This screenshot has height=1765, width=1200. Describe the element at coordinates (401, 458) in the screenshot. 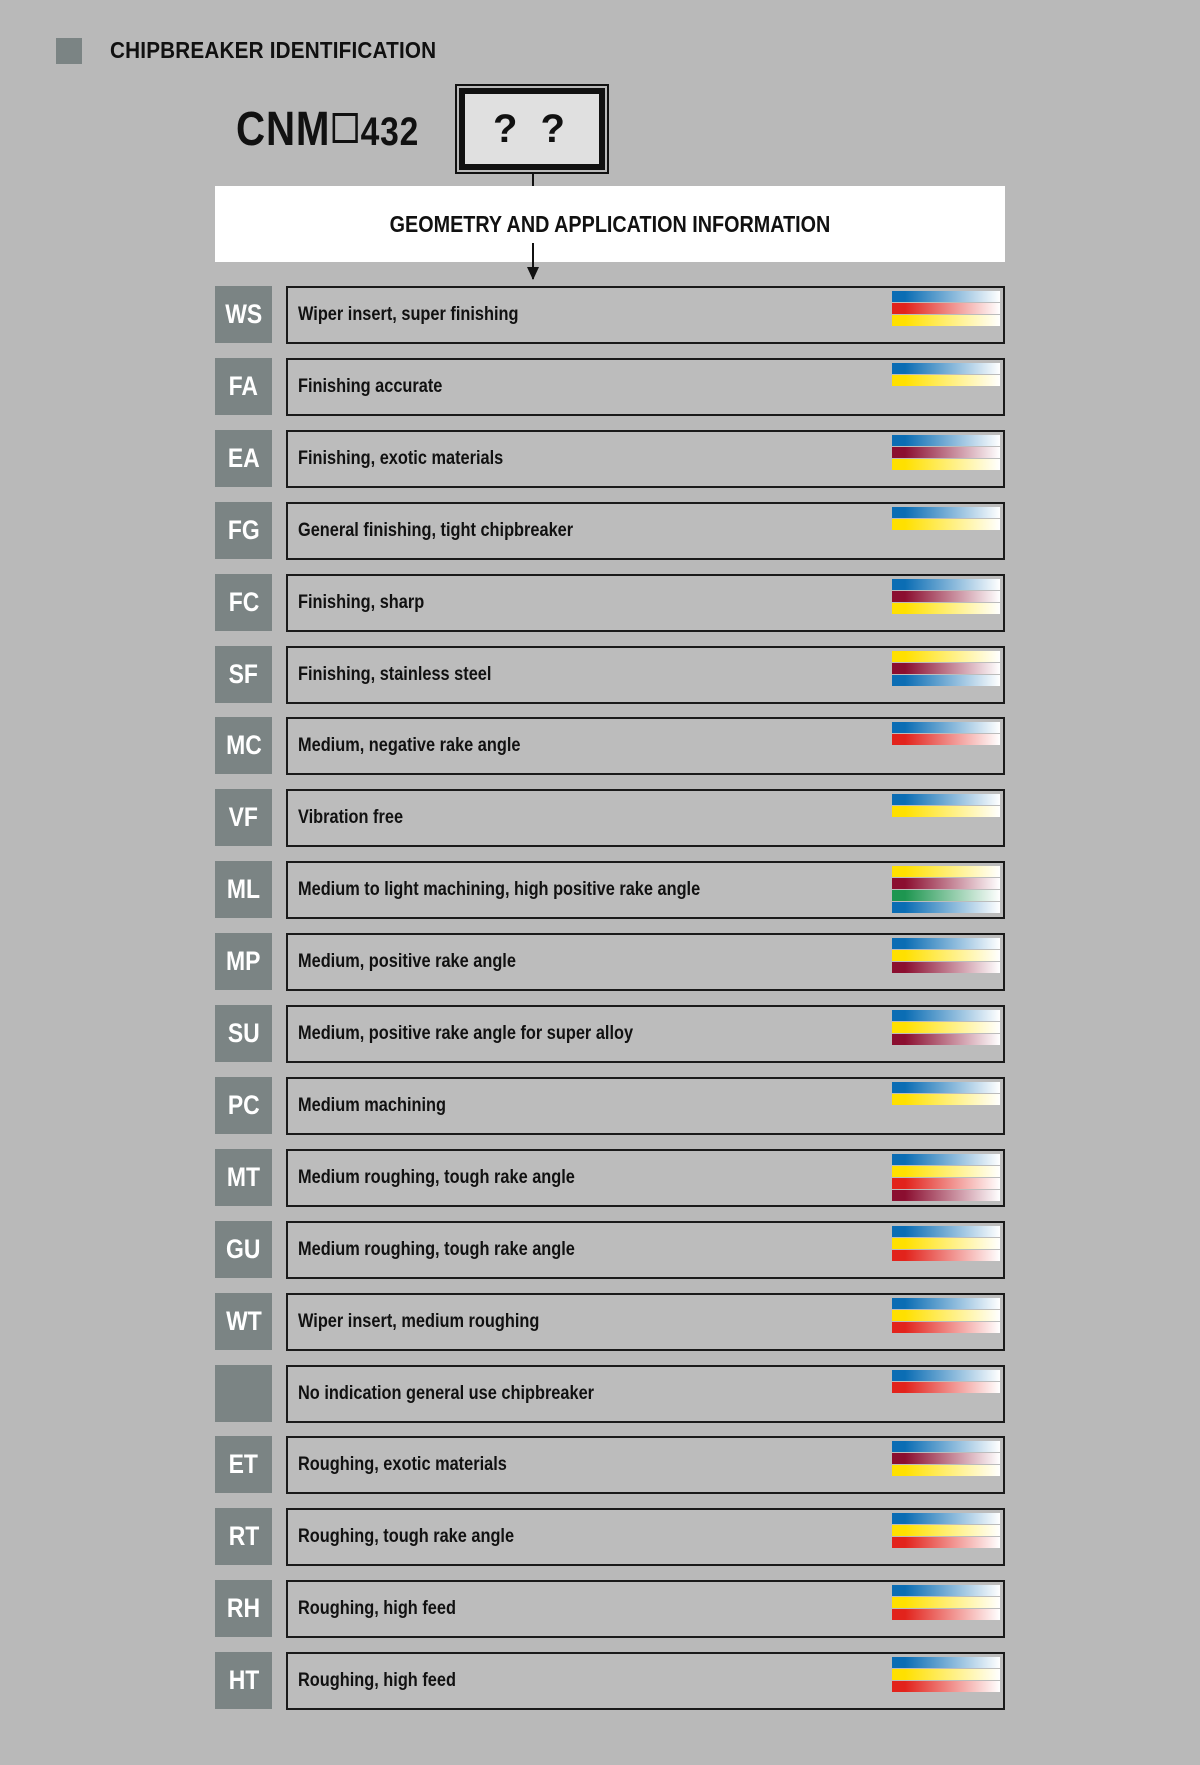

I see `chipbreaker-description: Finishing, exotic materials` at that location.